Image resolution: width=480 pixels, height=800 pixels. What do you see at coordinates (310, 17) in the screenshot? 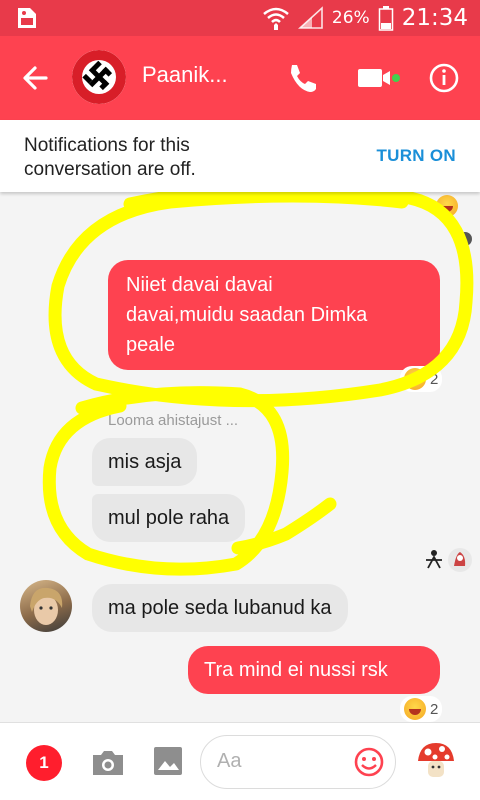
I see `signal-icon` at bounding box center [310, 17].